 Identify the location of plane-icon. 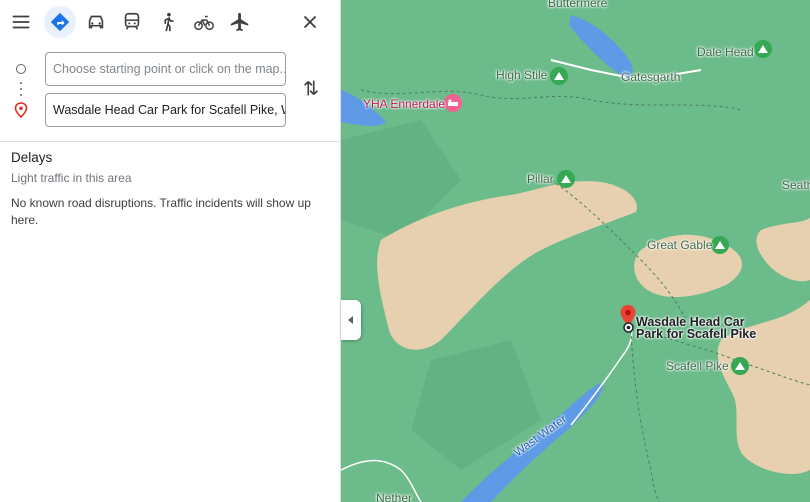
(239, 22).